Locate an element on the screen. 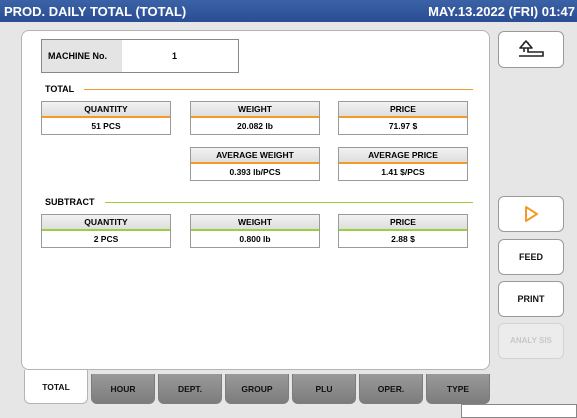 This screenshot has width=577, height=418. analysis-button: ANALY SIS is located at coordinates (531, 341).